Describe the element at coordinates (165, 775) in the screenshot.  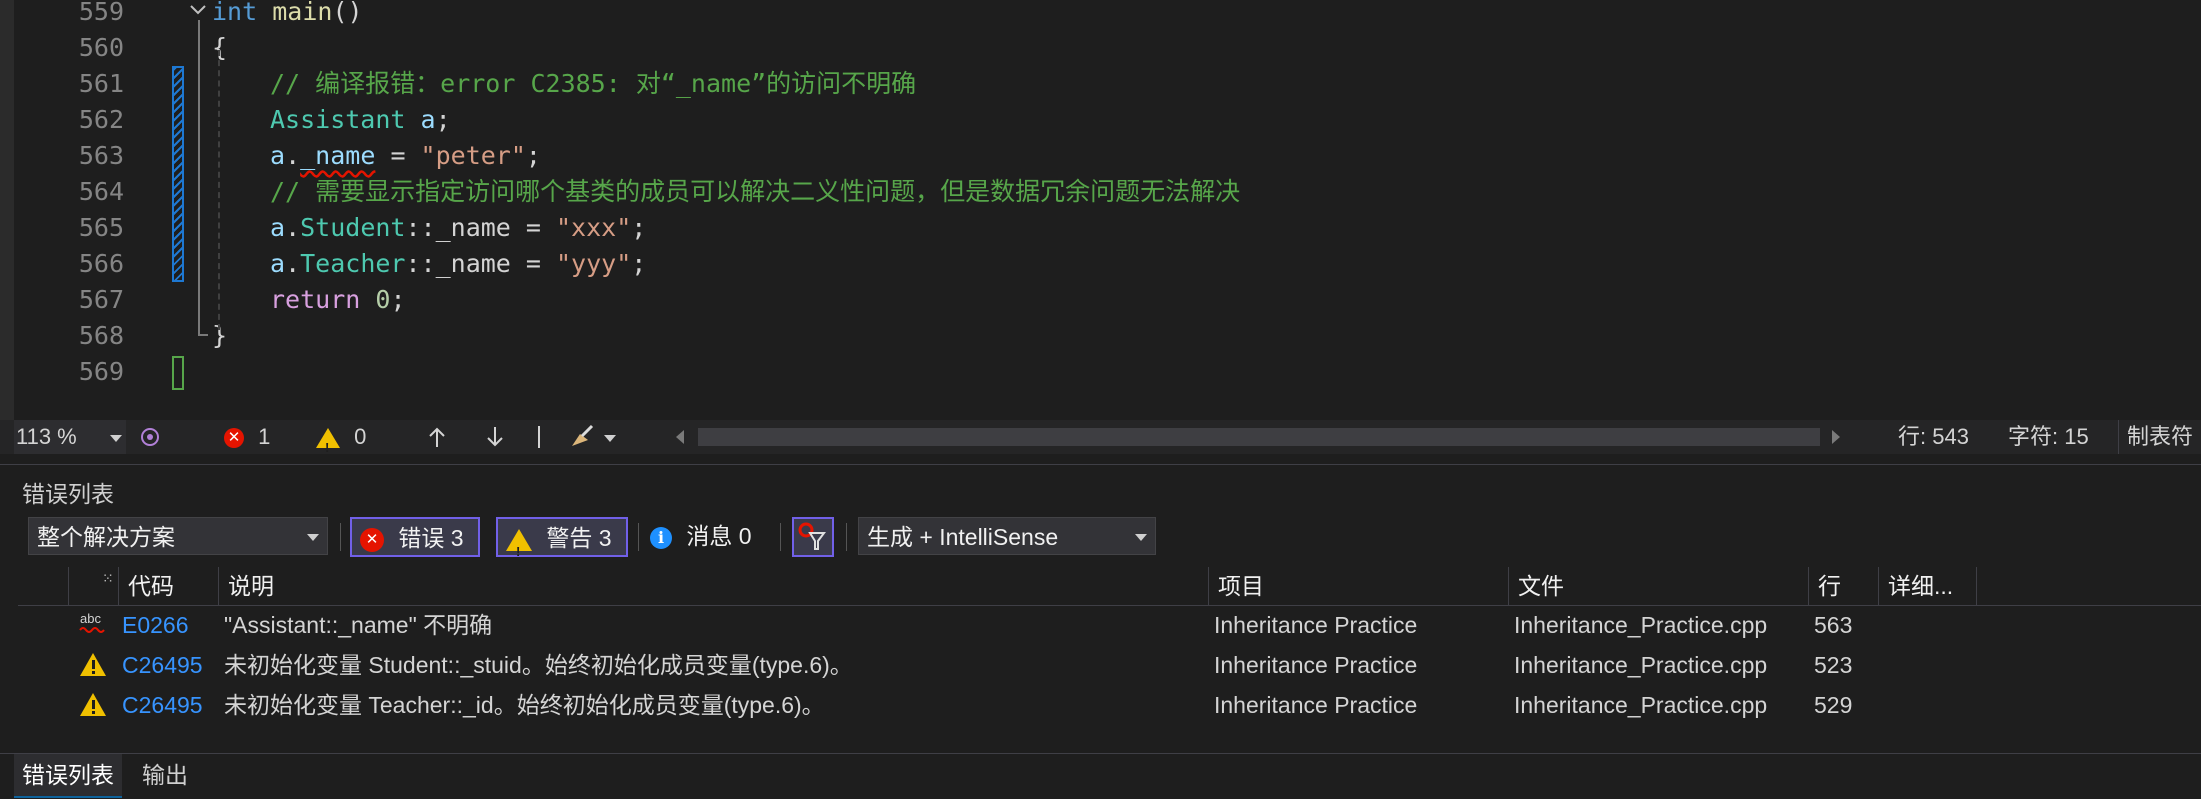
I see `tab-output: 输出` at that location.